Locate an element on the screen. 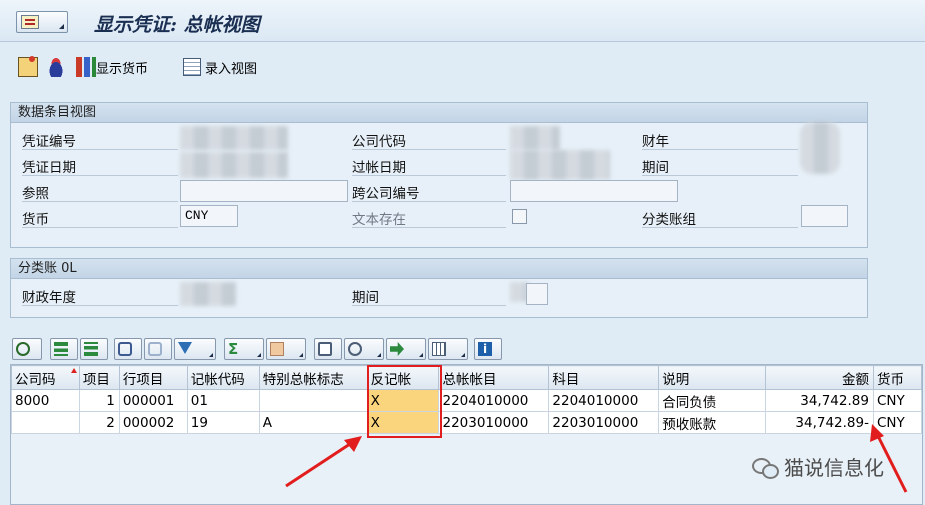  entry-view-button: 录入视图 is located at coordinates (220, 67).